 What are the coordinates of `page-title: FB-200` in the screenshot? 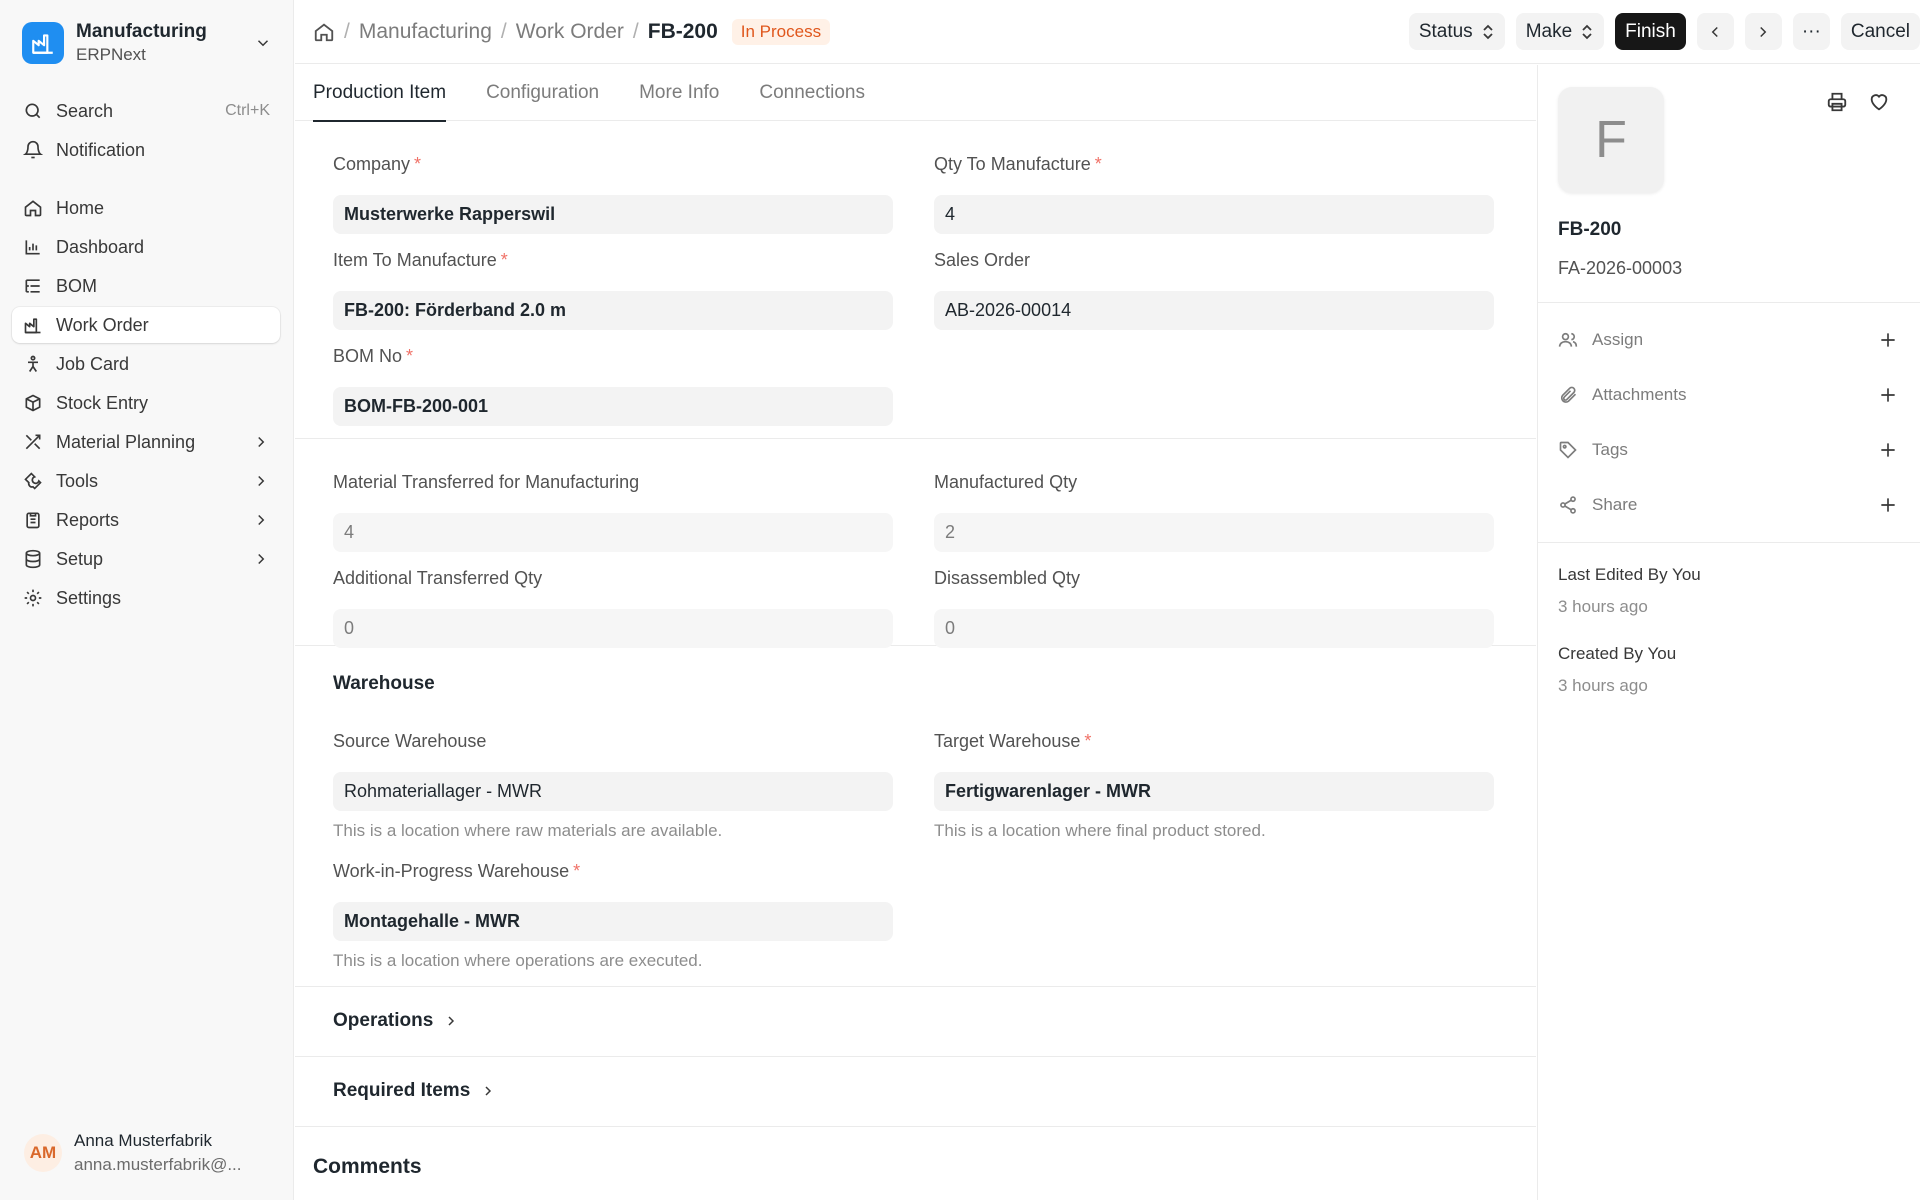 It's located at (682, 31).